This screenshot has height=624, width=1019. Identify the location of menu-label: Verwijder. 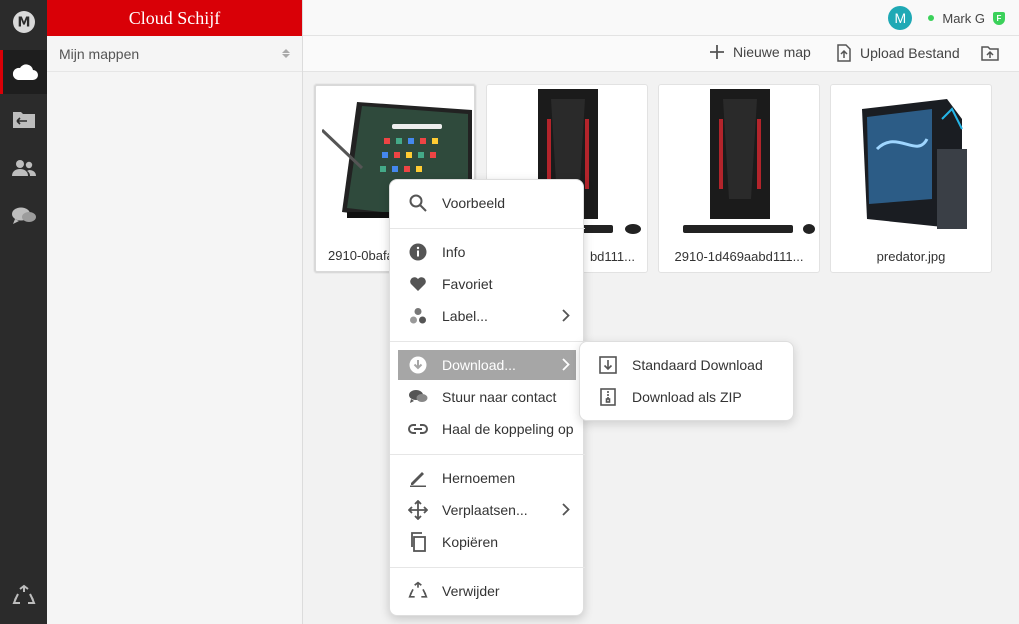
(471, 591).